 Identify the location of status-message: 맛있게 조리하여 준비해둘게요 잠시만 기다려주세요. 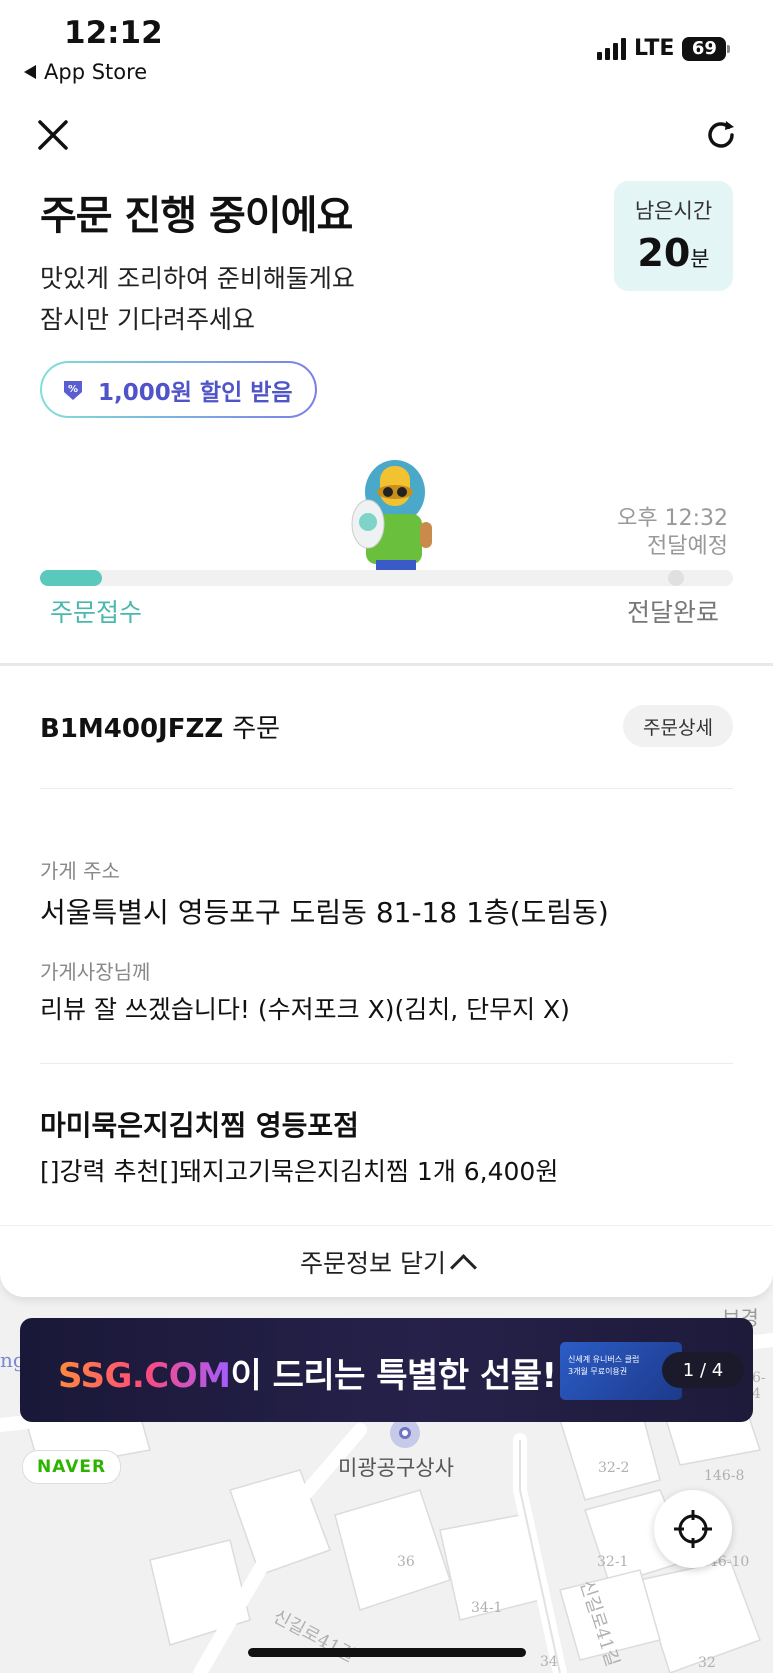
(197, 299).